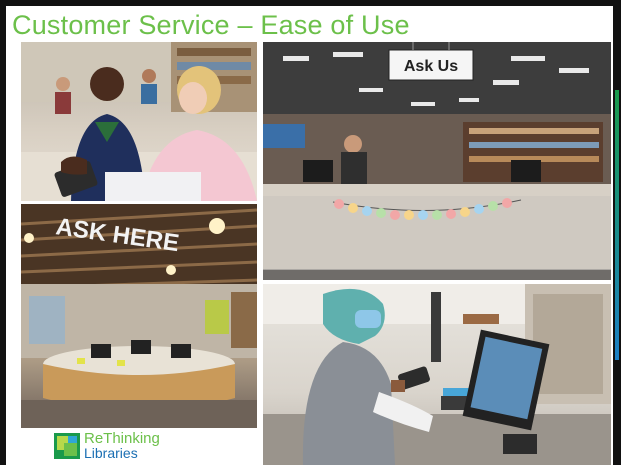 The width and height of the screenshot is (621, 465). Describe the element at coordinates (211, 25) in the screenshot. I see `slide-title: Customer Service – Ease of Use` at that location.